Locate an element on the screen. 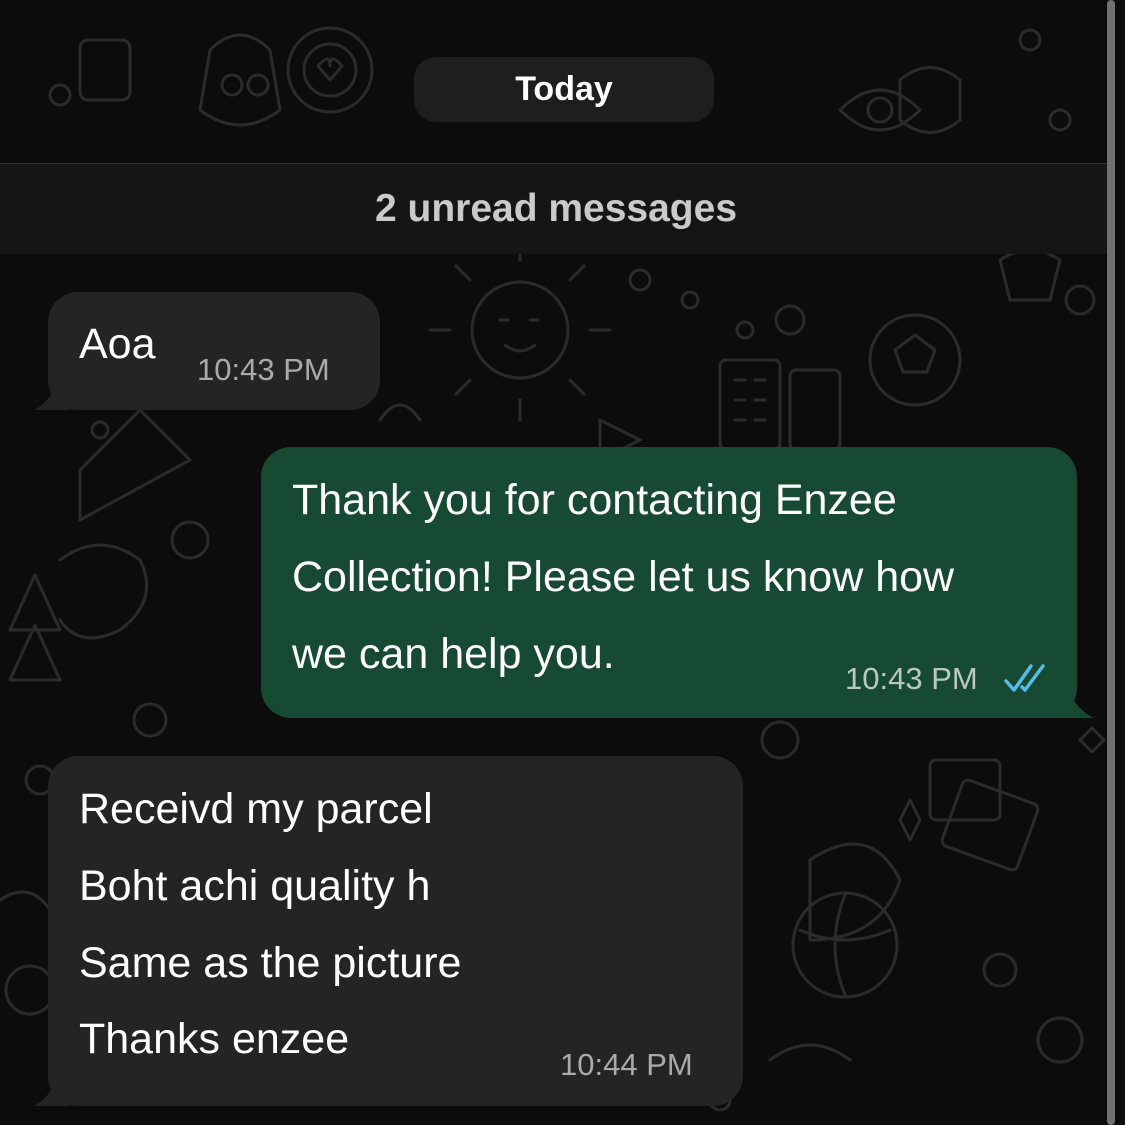 Image resolution: width=1125 pixels, height=1125 pixels. message-line: Same as the picture is located at coordinates (270, 963).